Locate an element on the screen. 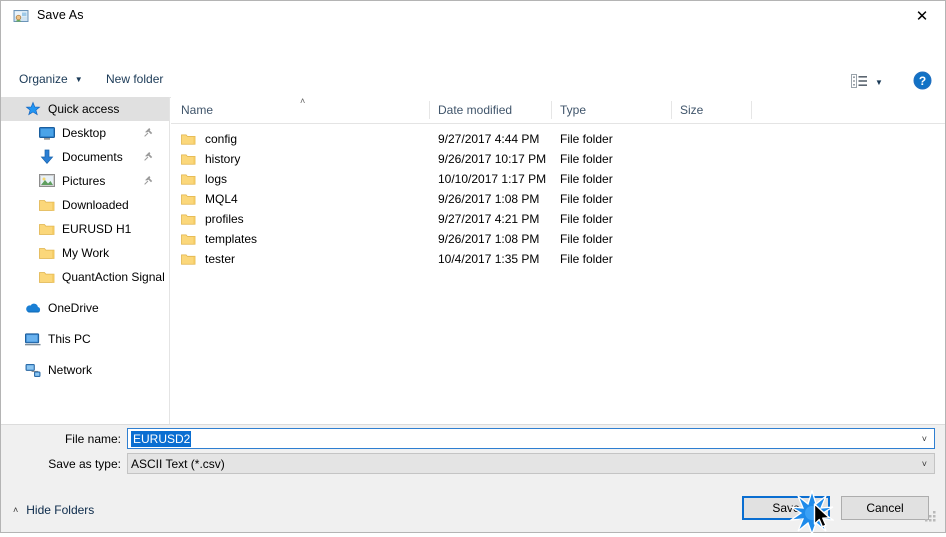 This screenshot has height=537, width=946. sidebar-item-pictures: Pictures is located at coordinates (85, 181).